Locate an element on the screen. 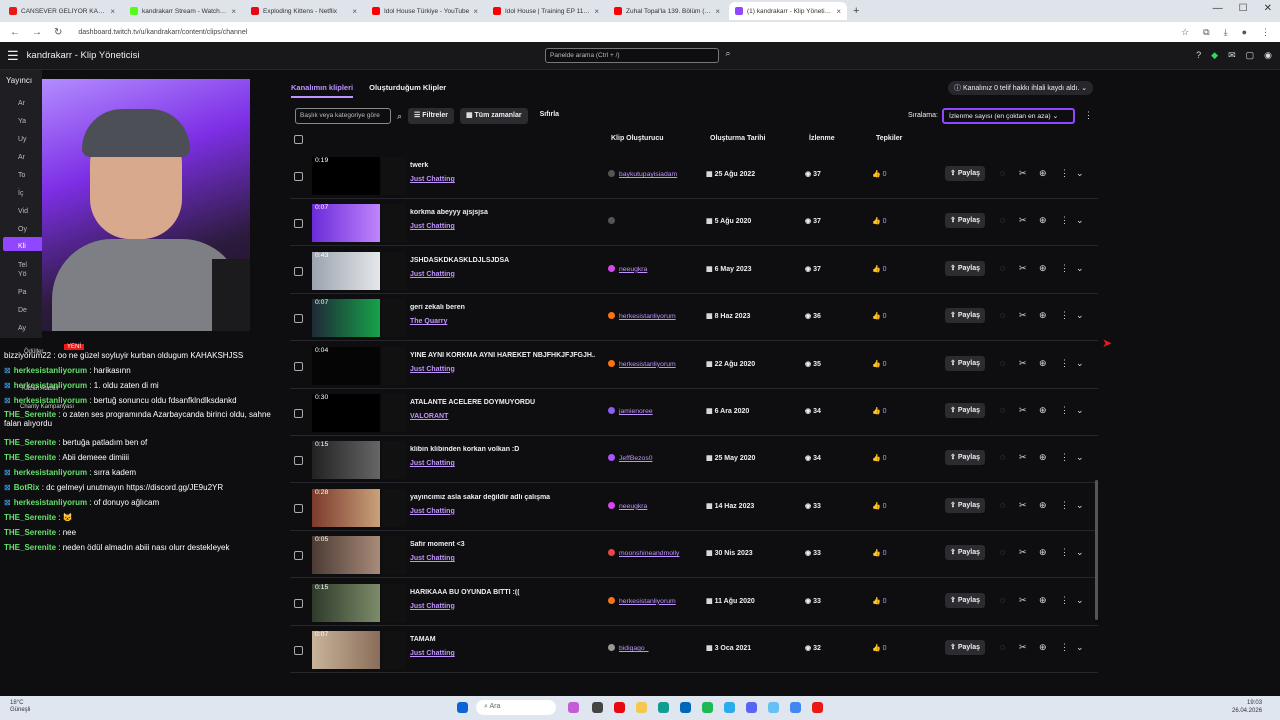  sidebar-item: Uy is located at coordinates (22, 139).